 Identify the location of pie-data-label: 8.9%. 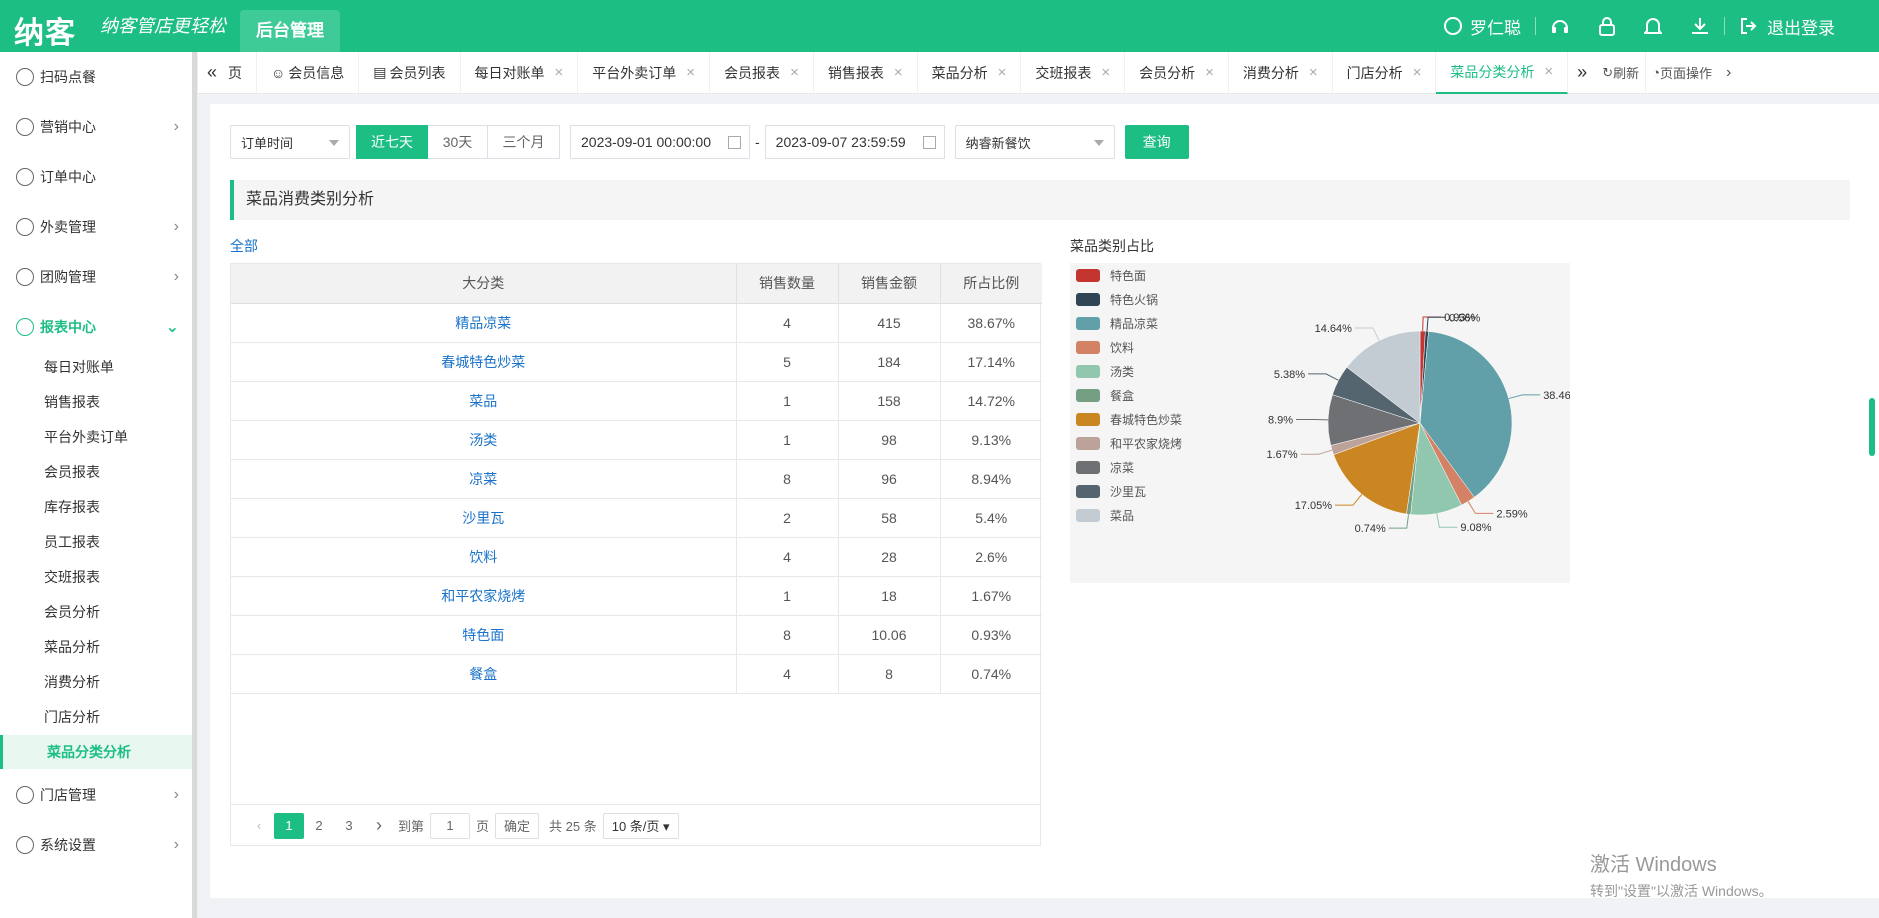
(1280, 420).